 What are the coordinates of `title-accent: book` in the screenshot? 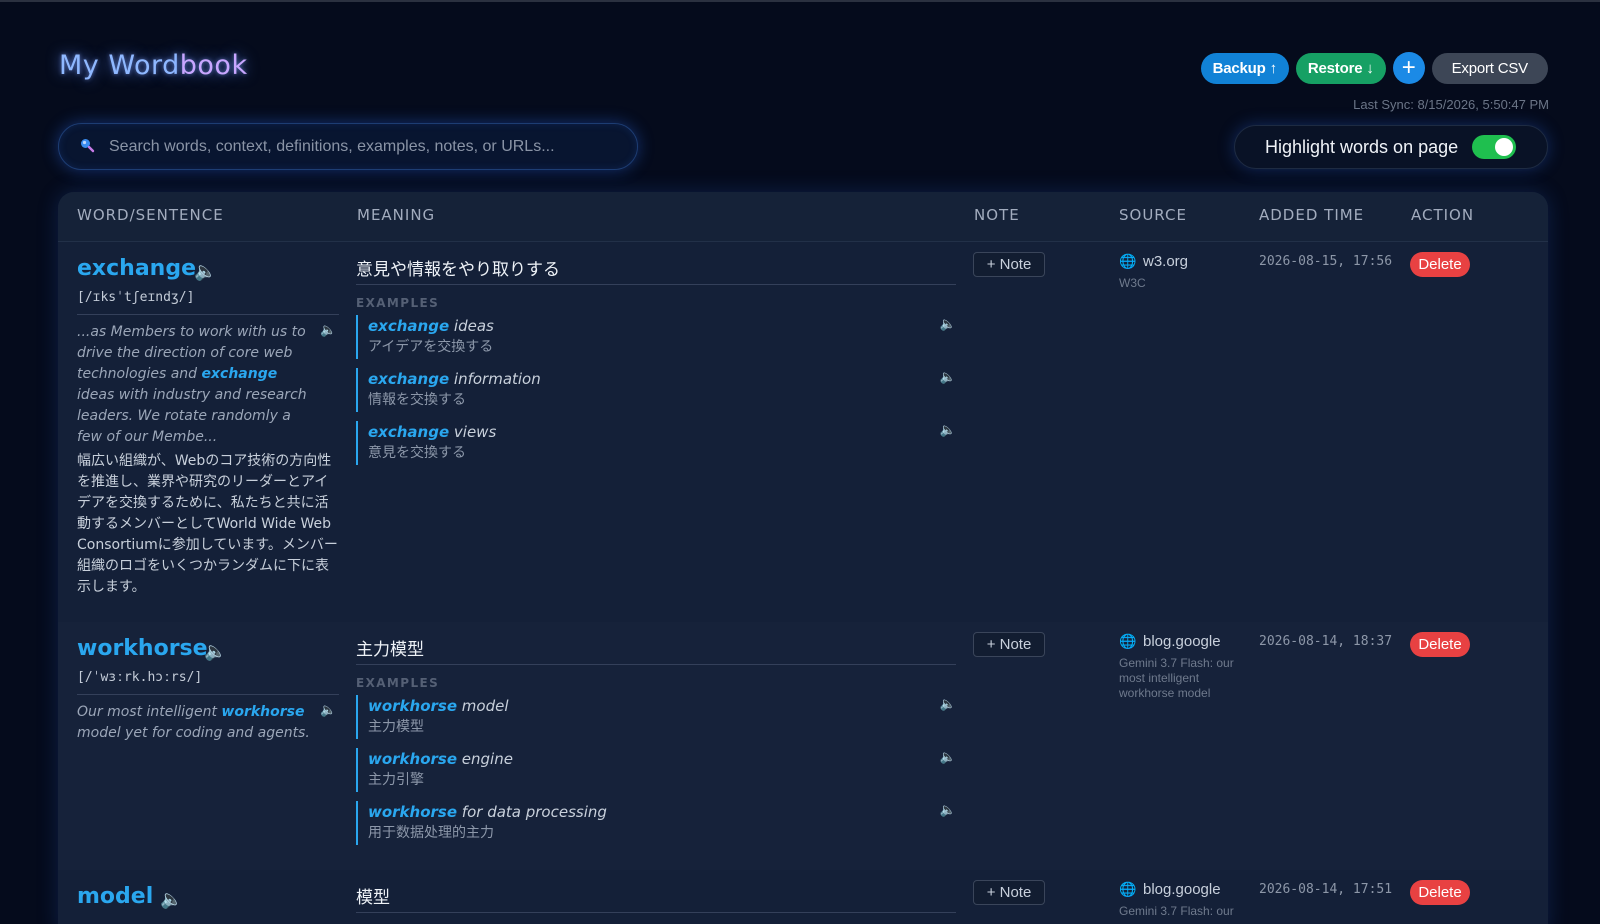 It's located at (213, 65).